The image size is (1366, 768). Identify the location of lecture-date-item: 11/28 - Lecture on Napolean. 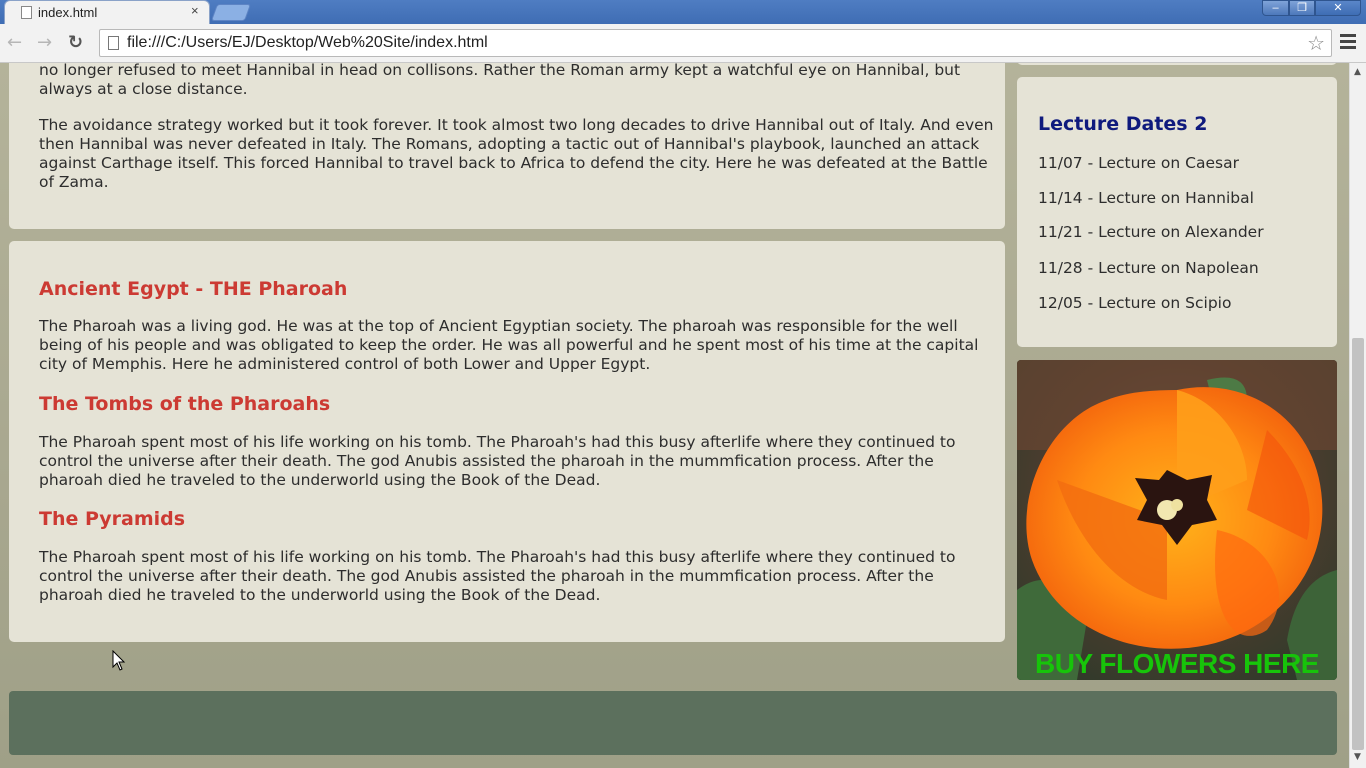
(1148, 268).